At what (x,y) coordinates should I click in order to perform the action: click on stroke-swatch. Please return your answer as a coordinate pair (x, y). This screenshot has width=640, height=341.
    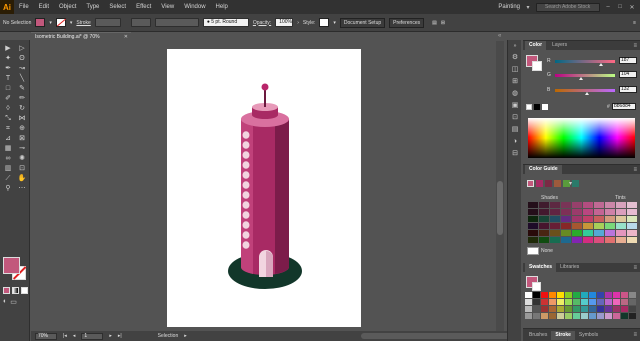
    Looking at the image, I should click on (60, 22).